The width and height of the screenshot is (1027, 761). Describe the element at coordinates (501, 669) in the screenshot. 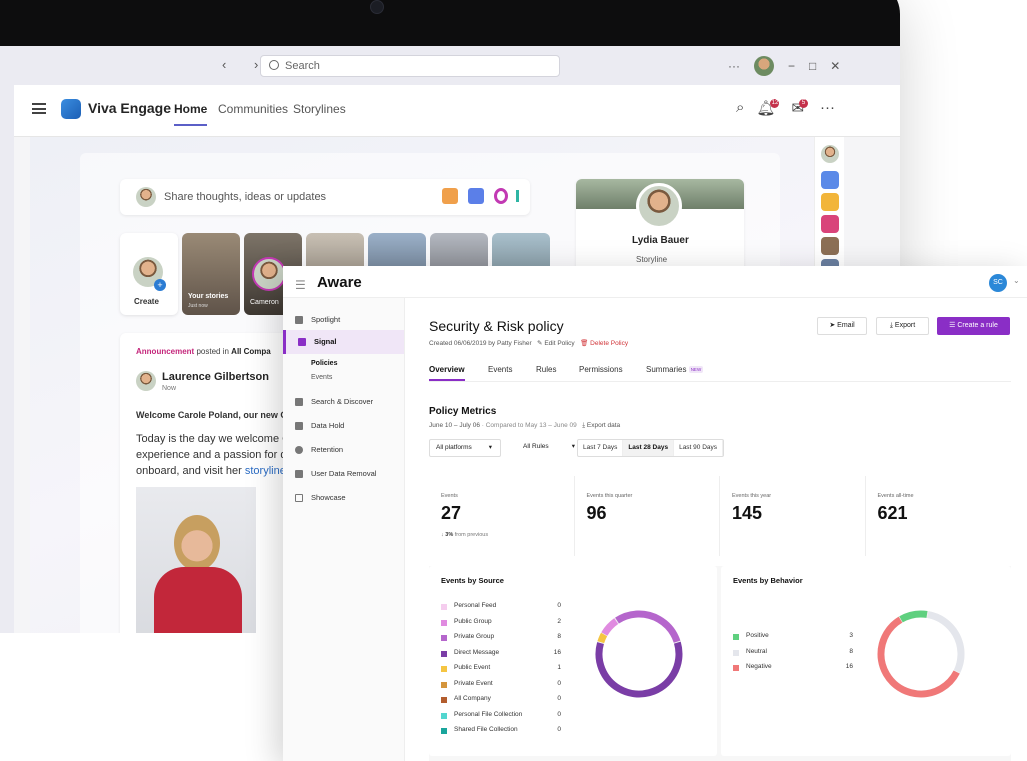

I see `source-legend-item: Public Event 1` at that location.